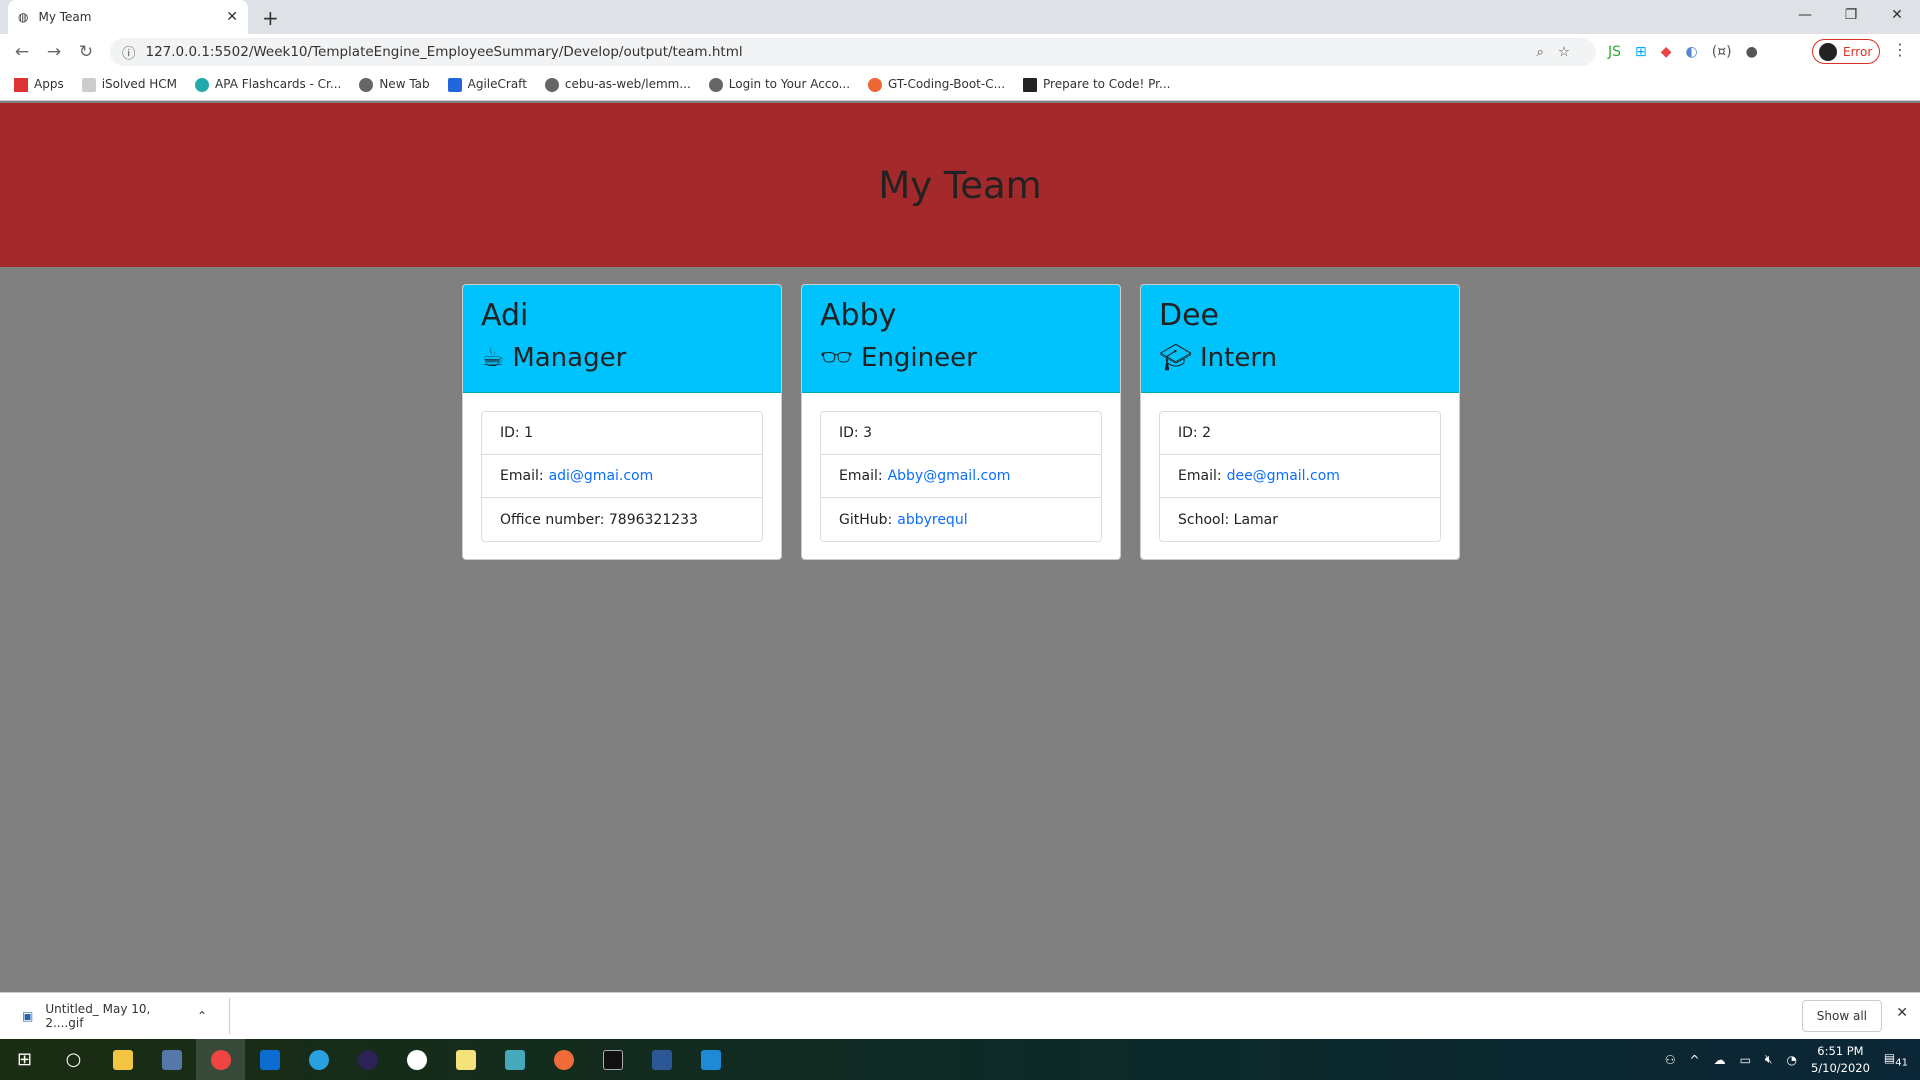  Describe the element at coordinates (960, 17) in the screenshot. I see `tab-strip: ◍ My Team ✕ + — ❐ ✕` at that location.